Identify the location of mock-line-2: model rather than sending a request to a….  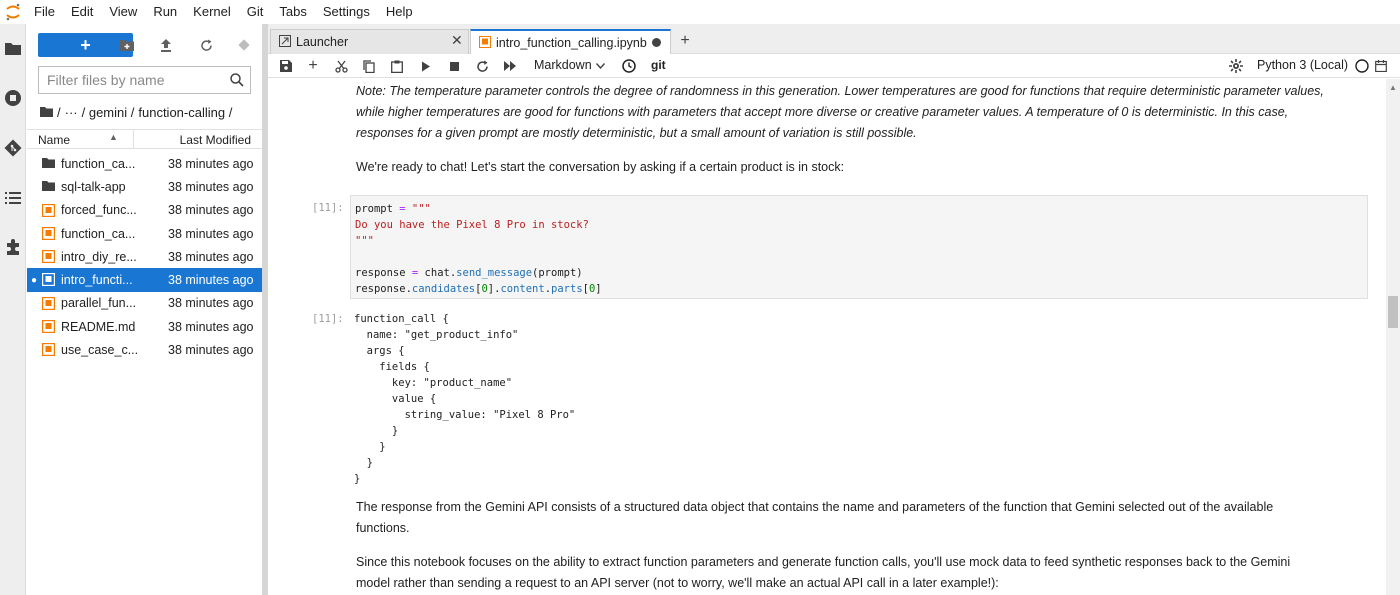
(677, 583).